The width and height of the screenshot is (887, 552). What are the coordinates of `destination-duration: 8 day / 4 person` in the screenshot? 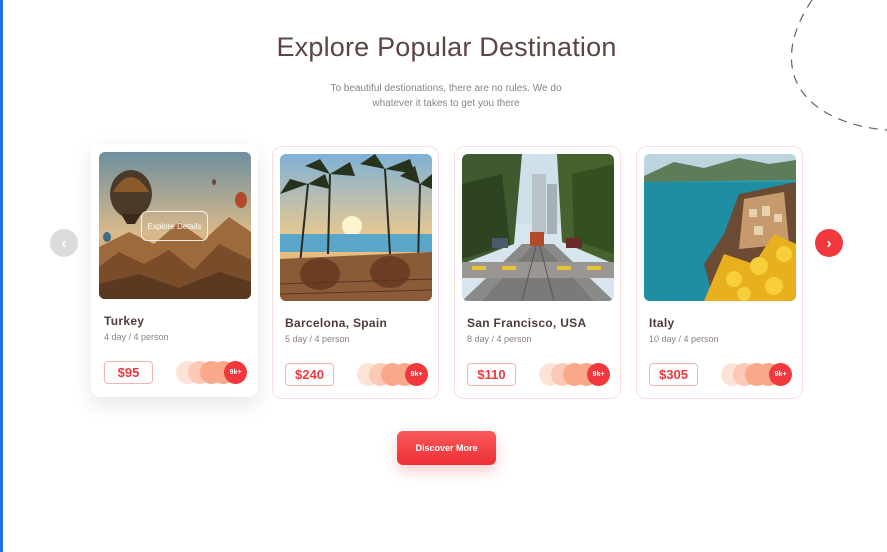 It's located at (499, 339).